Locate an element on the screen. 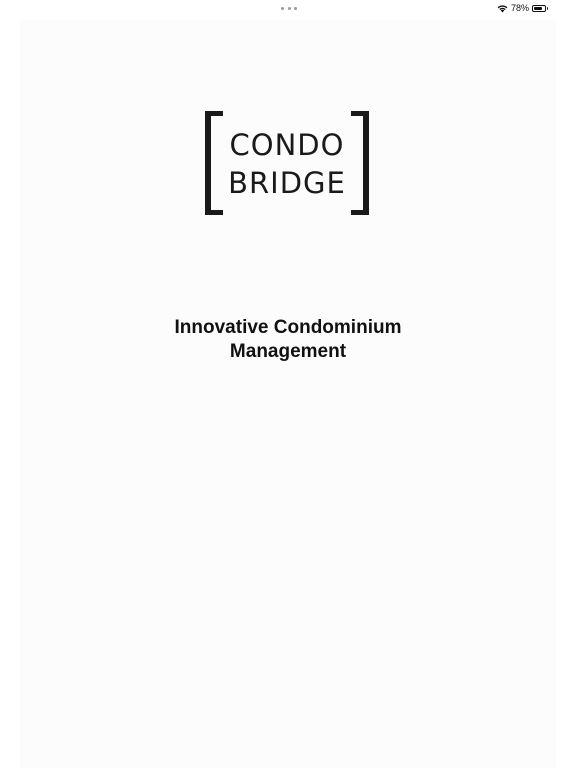 The width and height of the screenshot is (576, 768). logo-text-line-1: CONDO is located at coordinates (287, 145).